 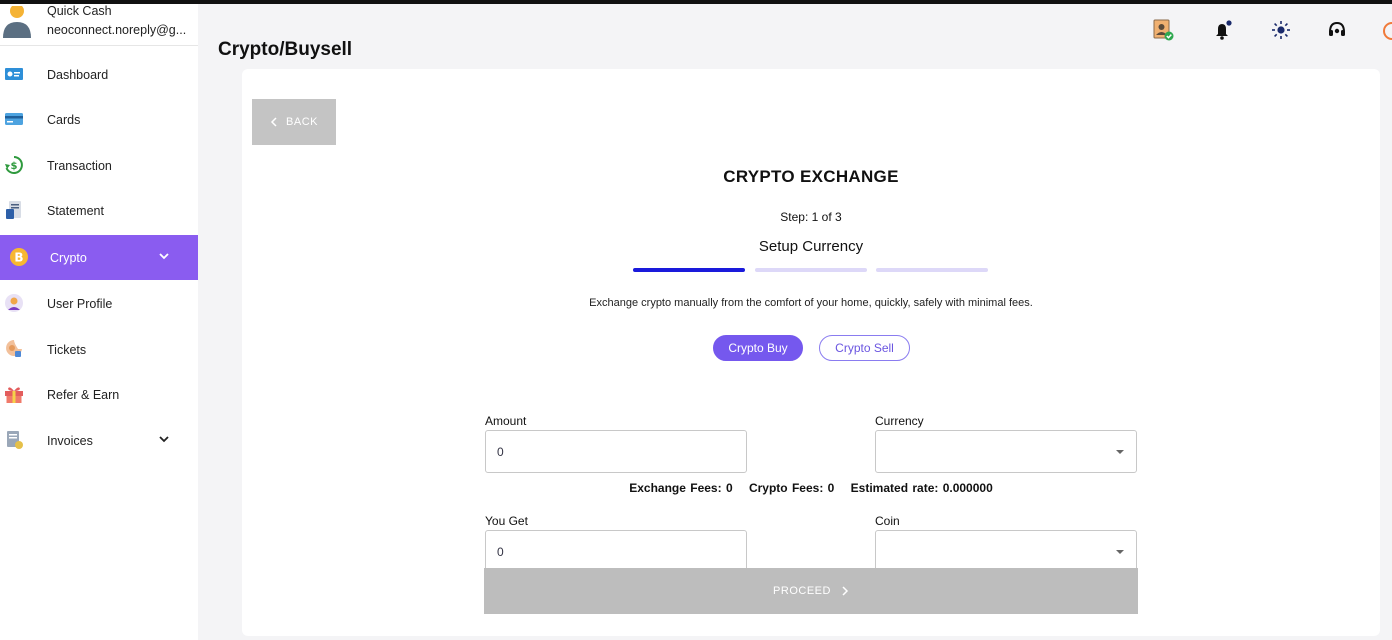 What do you see at coordinates (1281, 30) in the screenshot?
I see `theme-sun-icon` at bounding box center [1281, 30].